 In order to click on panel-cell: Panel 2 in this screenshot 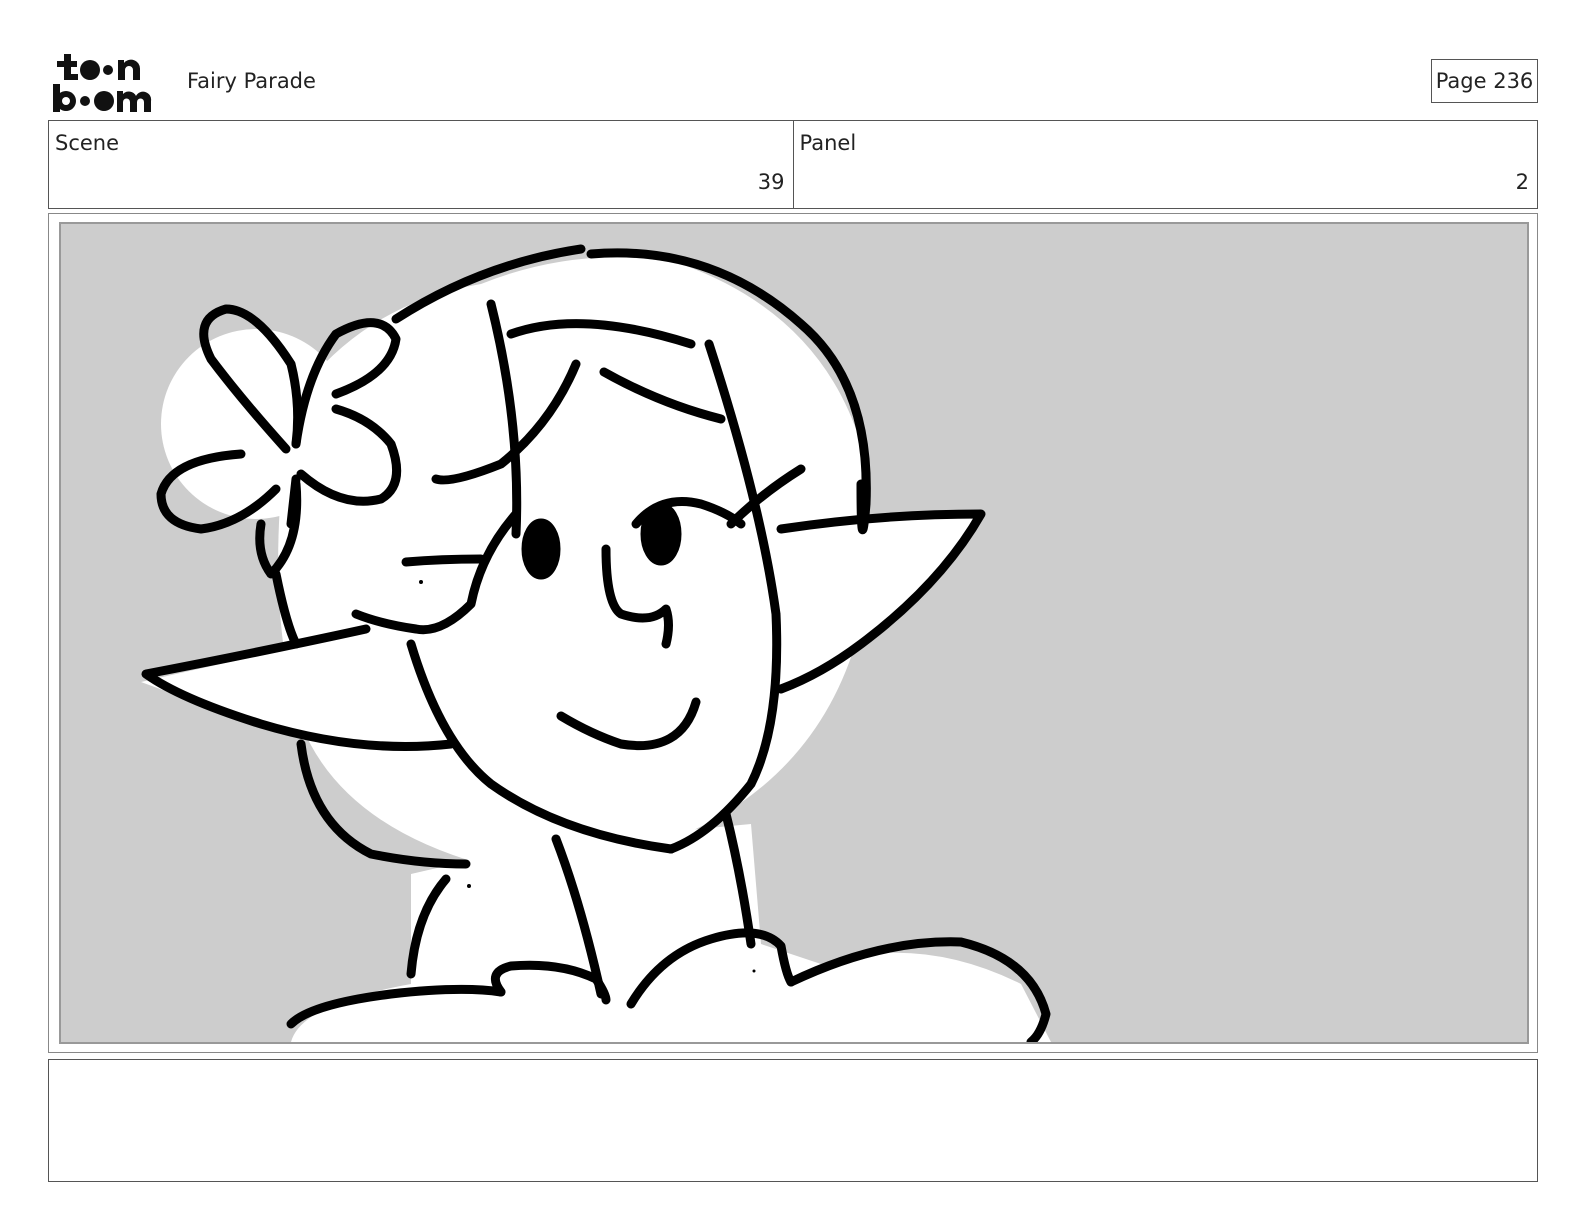, I will do `click(1165, 164)`.